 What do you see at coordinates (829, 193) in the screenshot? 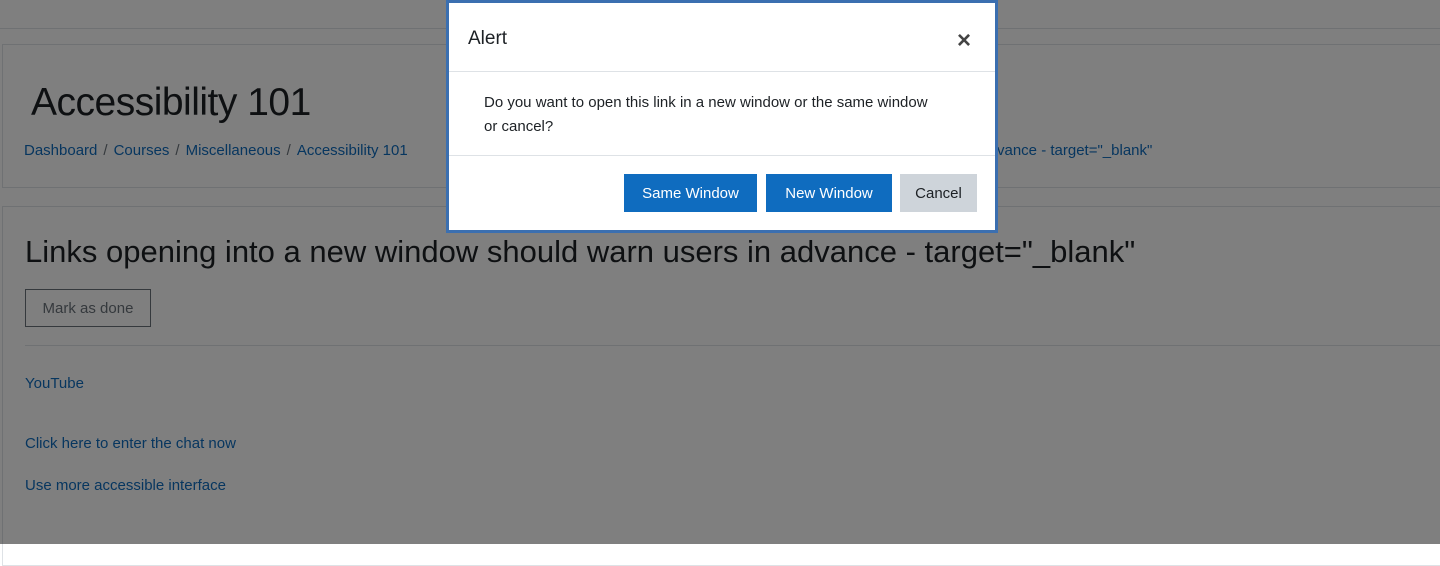
I see `new-window-button: New Window` at bounding box center [829, 193].